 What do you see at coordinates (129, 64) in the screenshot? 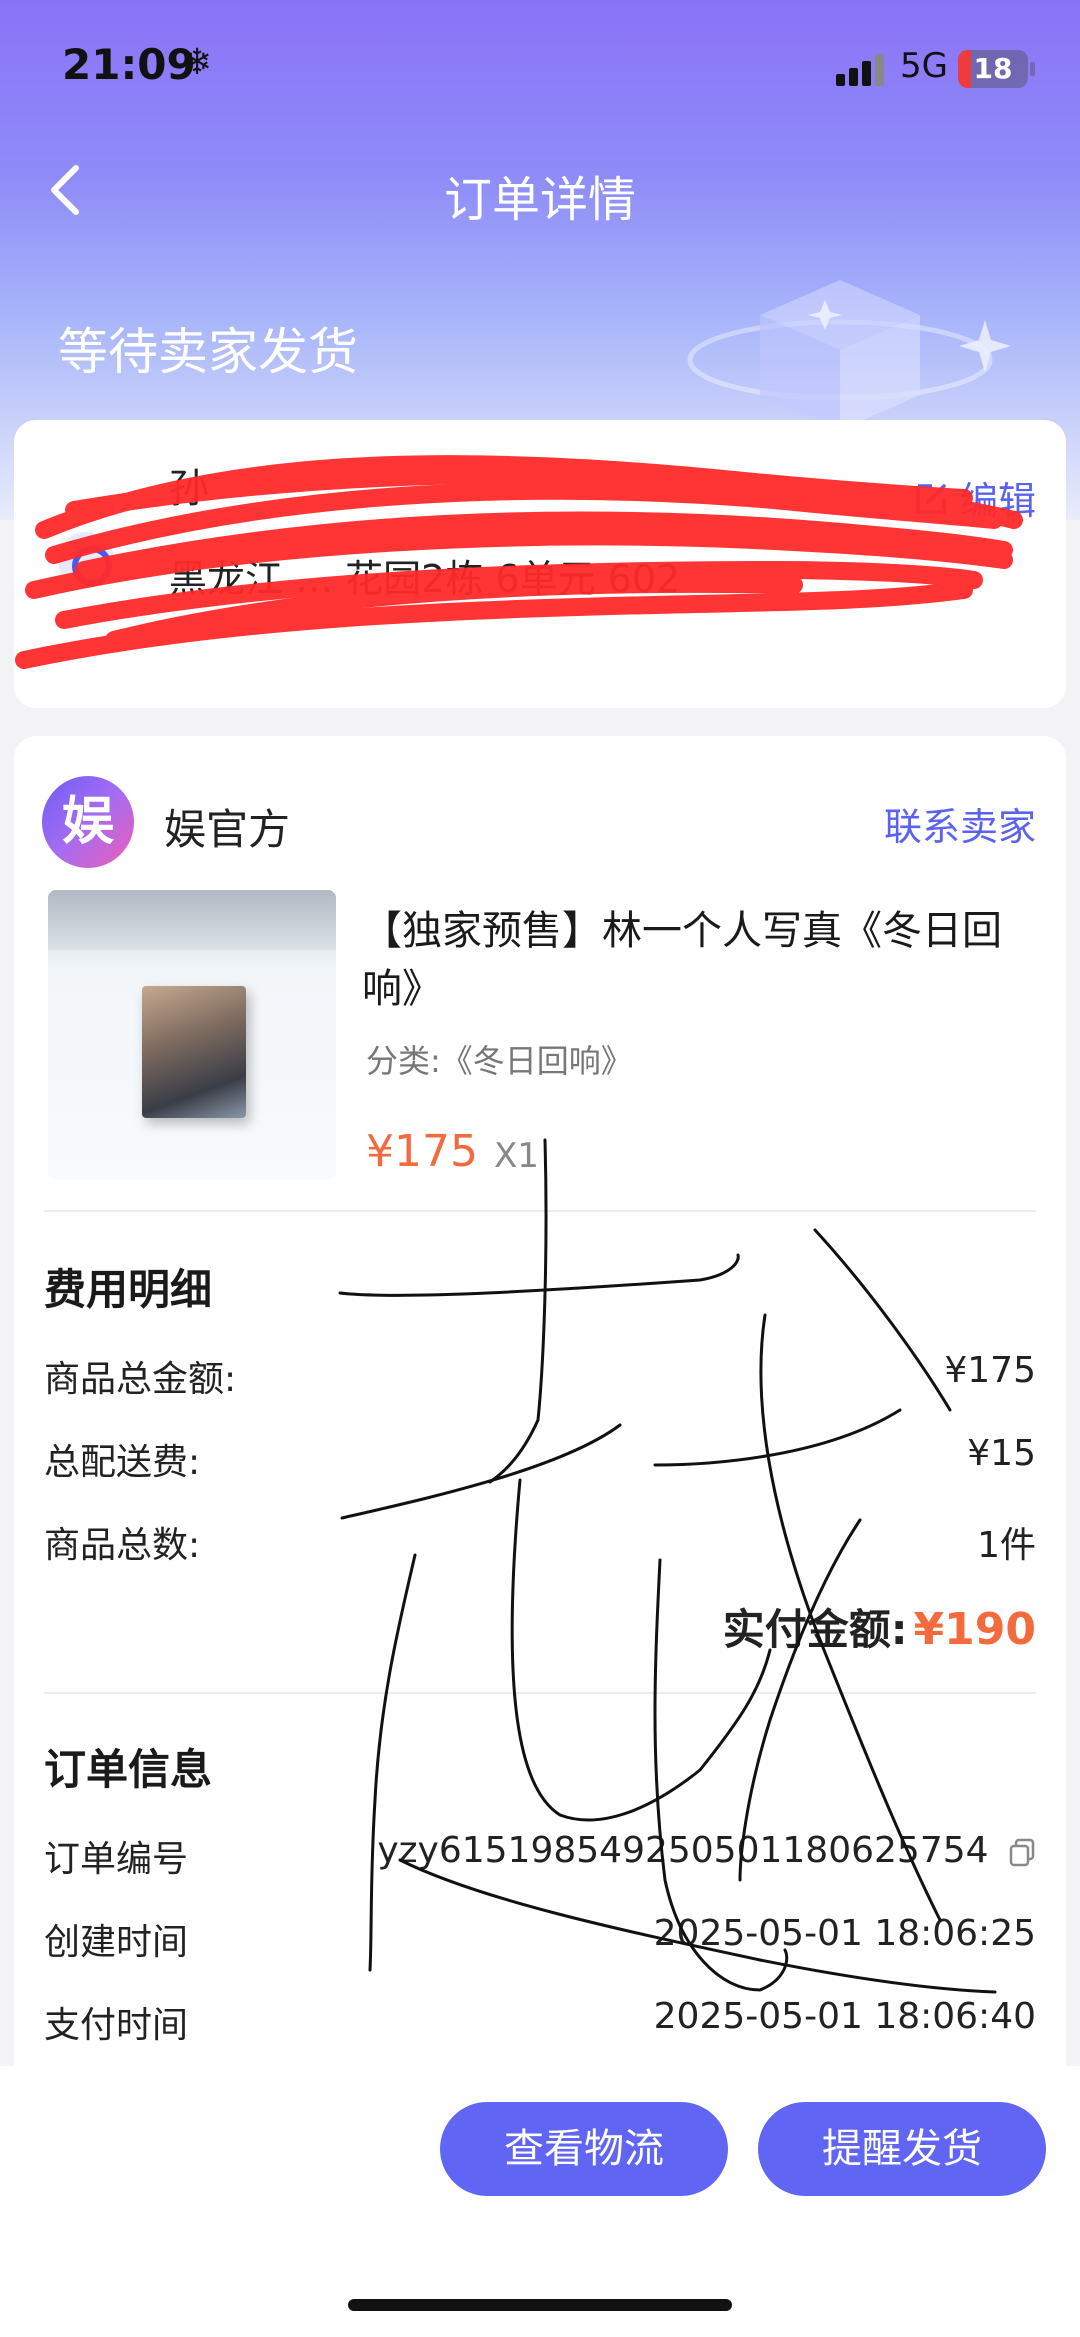
I see `status-time: 21:09` at bounding box center [129, 64].